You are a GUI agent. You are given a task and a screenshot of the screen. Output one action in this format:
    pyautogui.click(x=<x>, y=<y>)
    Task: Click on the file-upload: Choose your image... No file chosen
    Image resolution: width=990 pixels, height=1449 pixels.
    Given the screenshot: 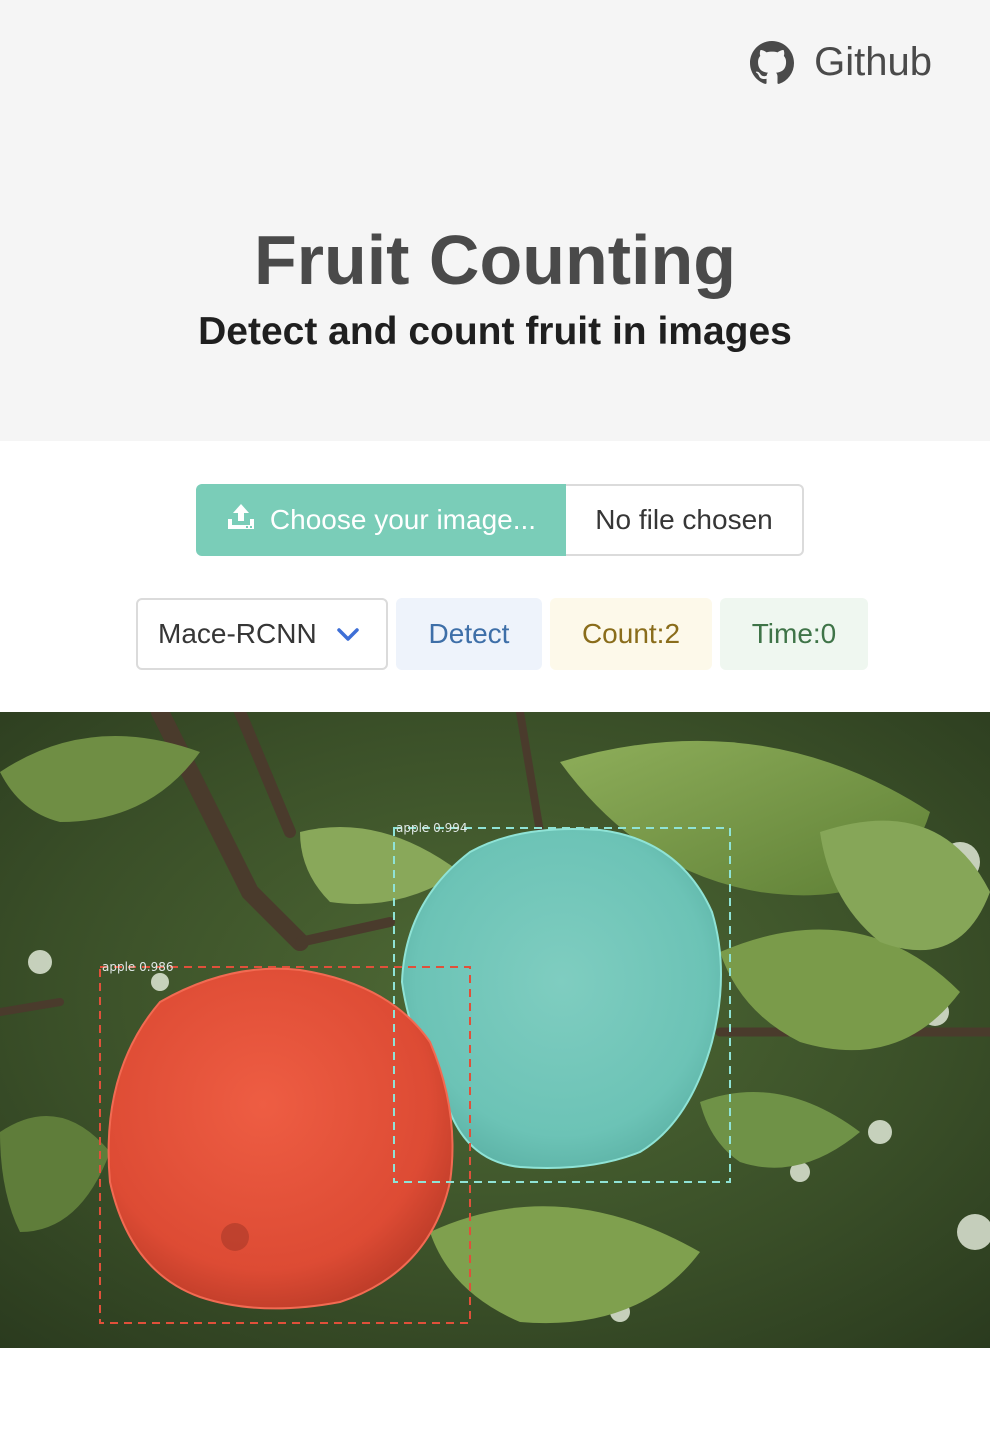 What is the action you would take?
    pyautogui.click(x=500, y=520)
    